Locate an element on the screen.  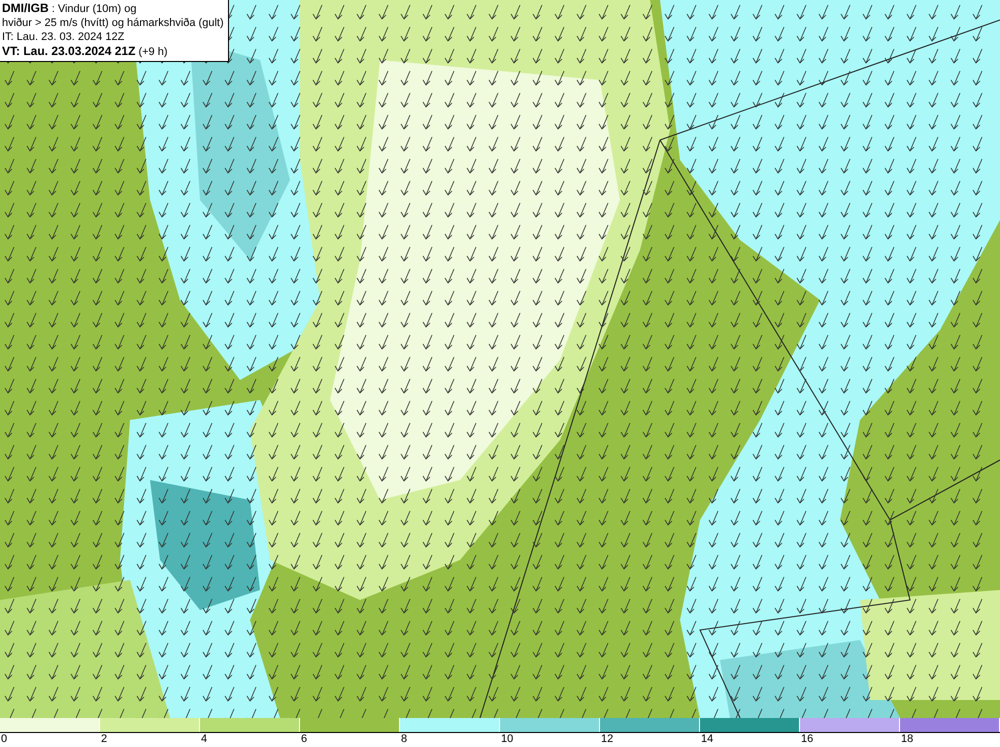
legend-tick-label: 14 is located at coordinates (707, 739).